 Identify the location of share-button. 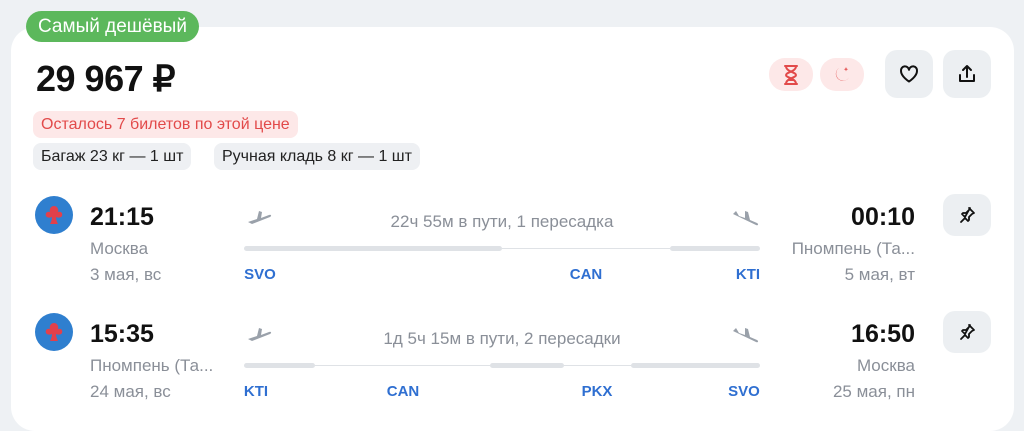
(967, 74).